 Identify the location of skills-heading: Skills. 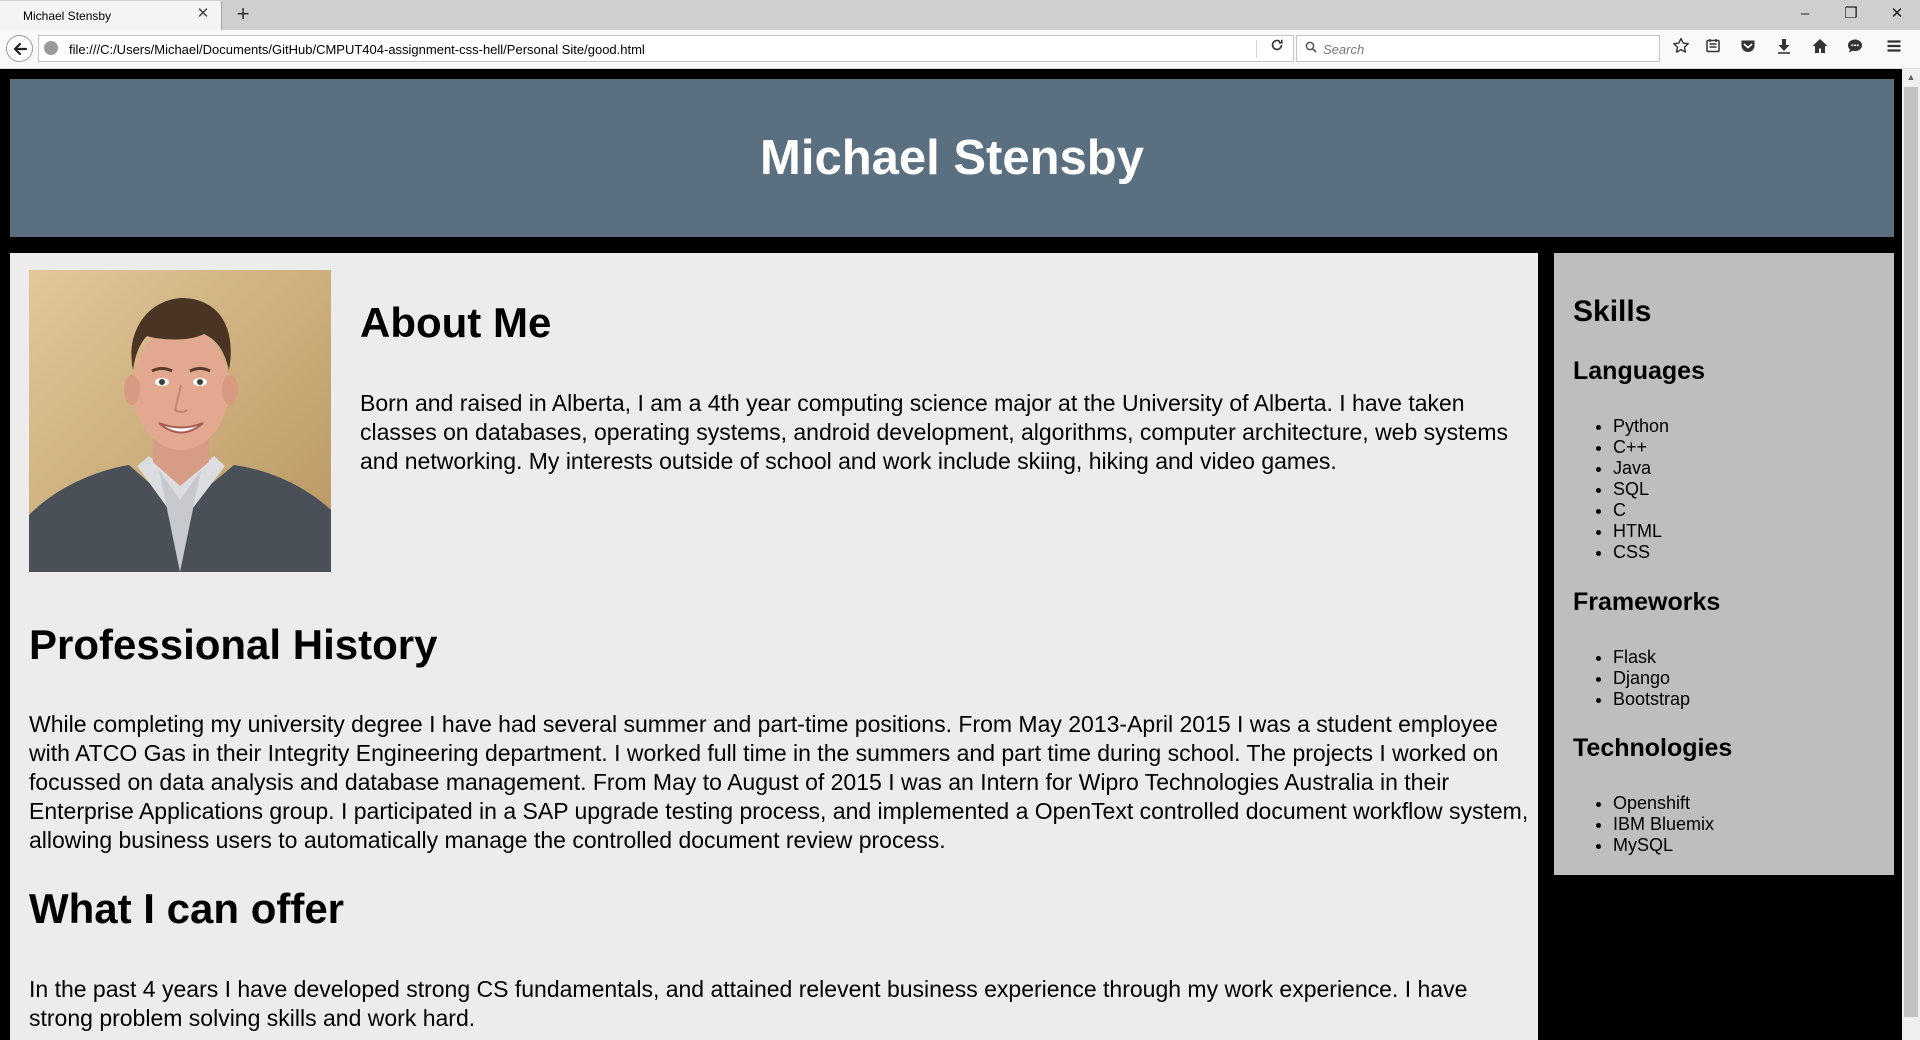
(1612, 311).